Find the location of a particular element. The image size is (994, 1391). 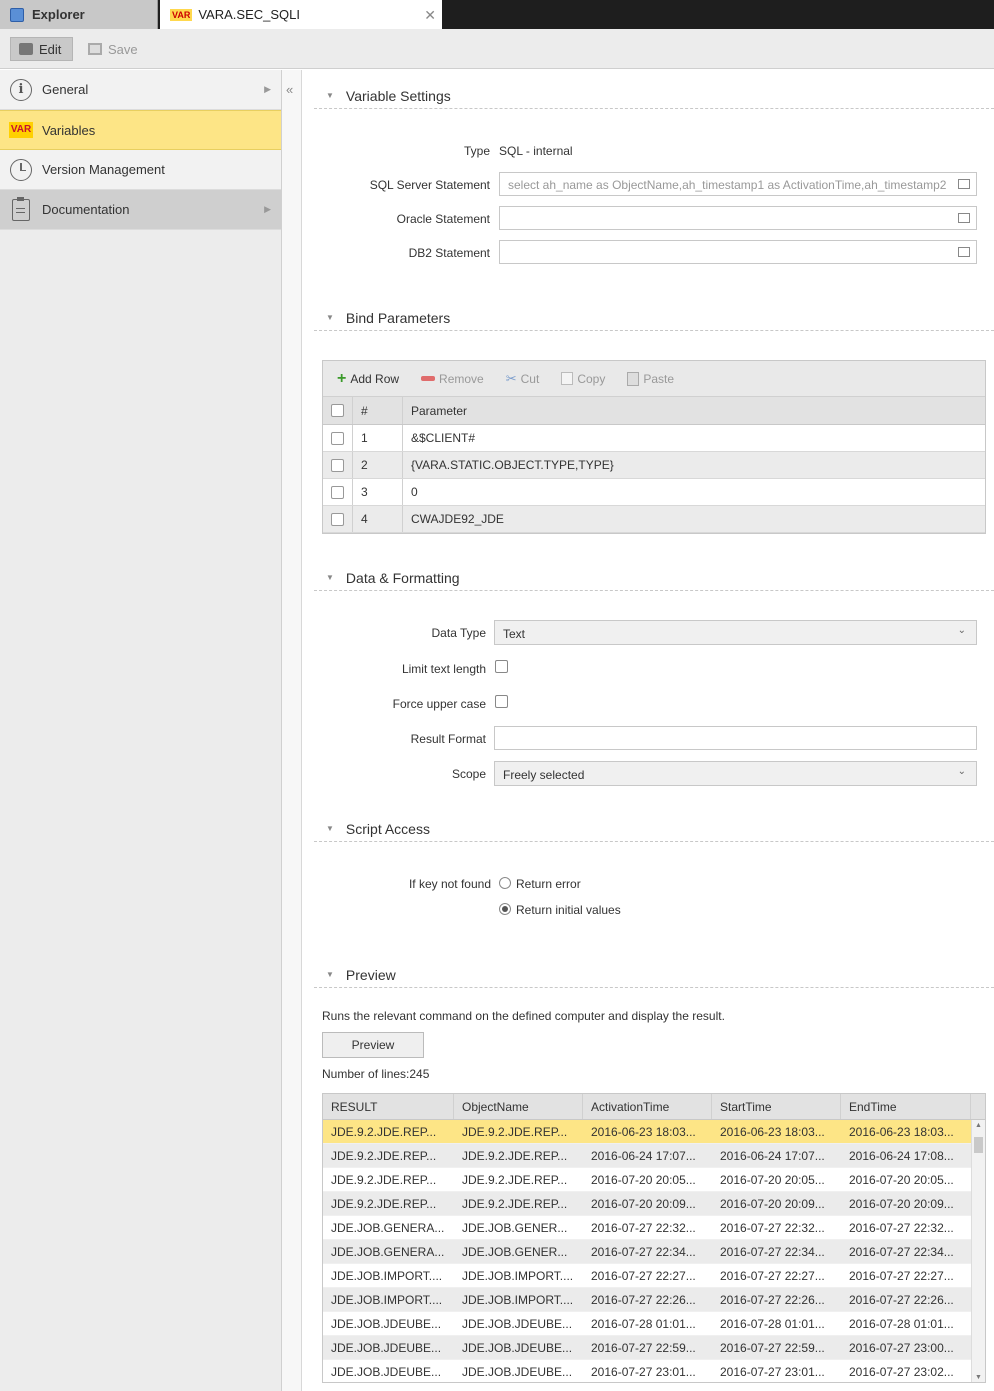

grid-header: # Parameter is located at coordinates (654, 411).